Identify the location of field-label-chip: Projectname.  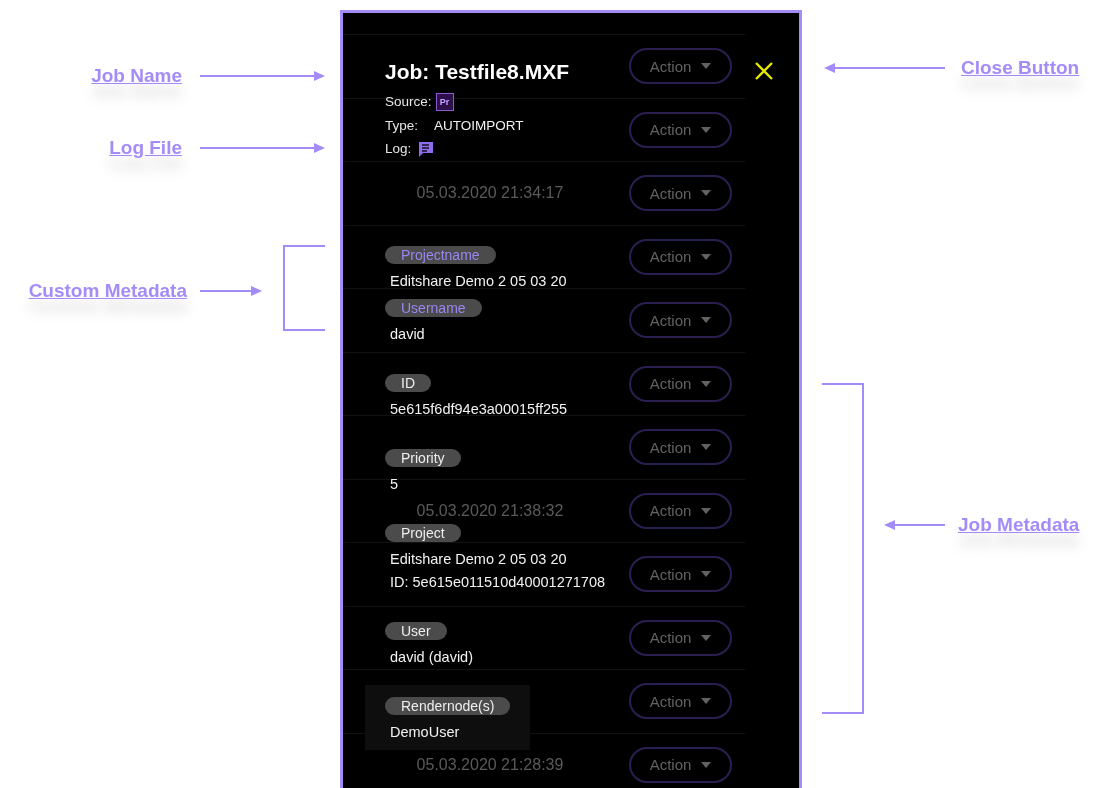
(440, 254).